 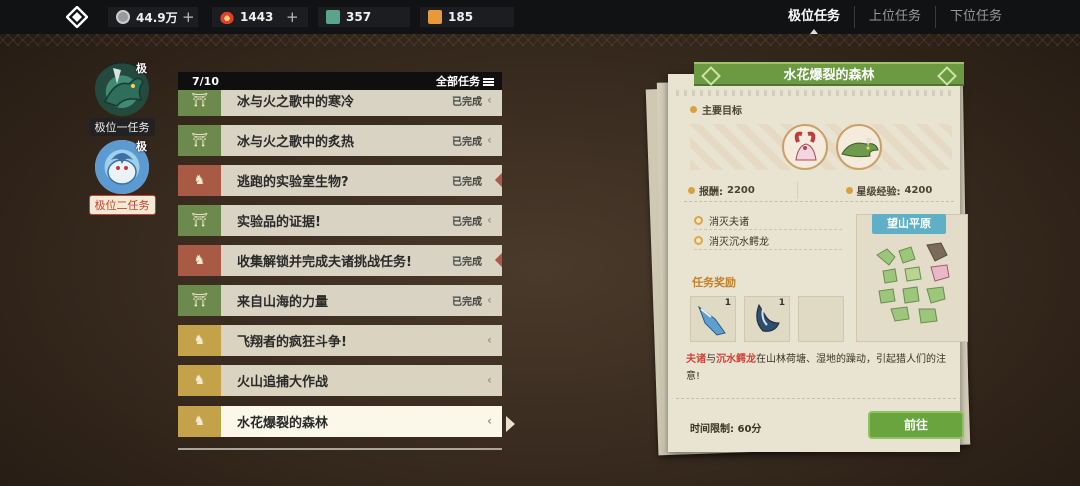 I want to click on quest-item: ♞ 飞翔者的疯狂斗争! ‹, so click(x=340, y=340).